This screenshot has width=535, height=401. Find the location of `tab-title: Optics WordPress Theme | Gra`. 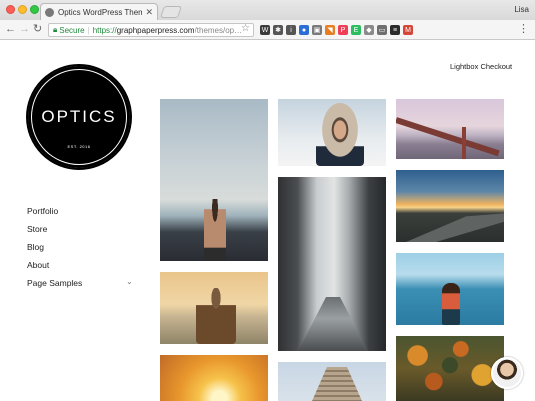

tab-title: Optics WordPress Theme | Gra is located at coordinates (100, 12).